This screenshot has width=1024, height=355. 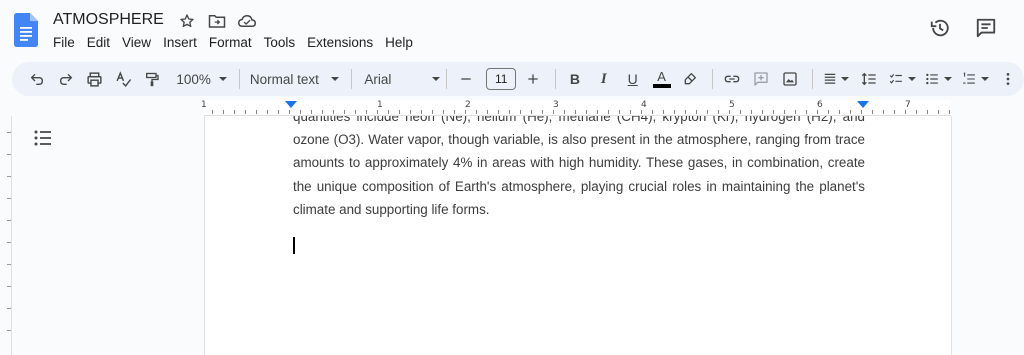 What do you see at coordinates (533, 79) in the screenshot?
I see `increase-font-size-icon` at bounding box center [533, 79].